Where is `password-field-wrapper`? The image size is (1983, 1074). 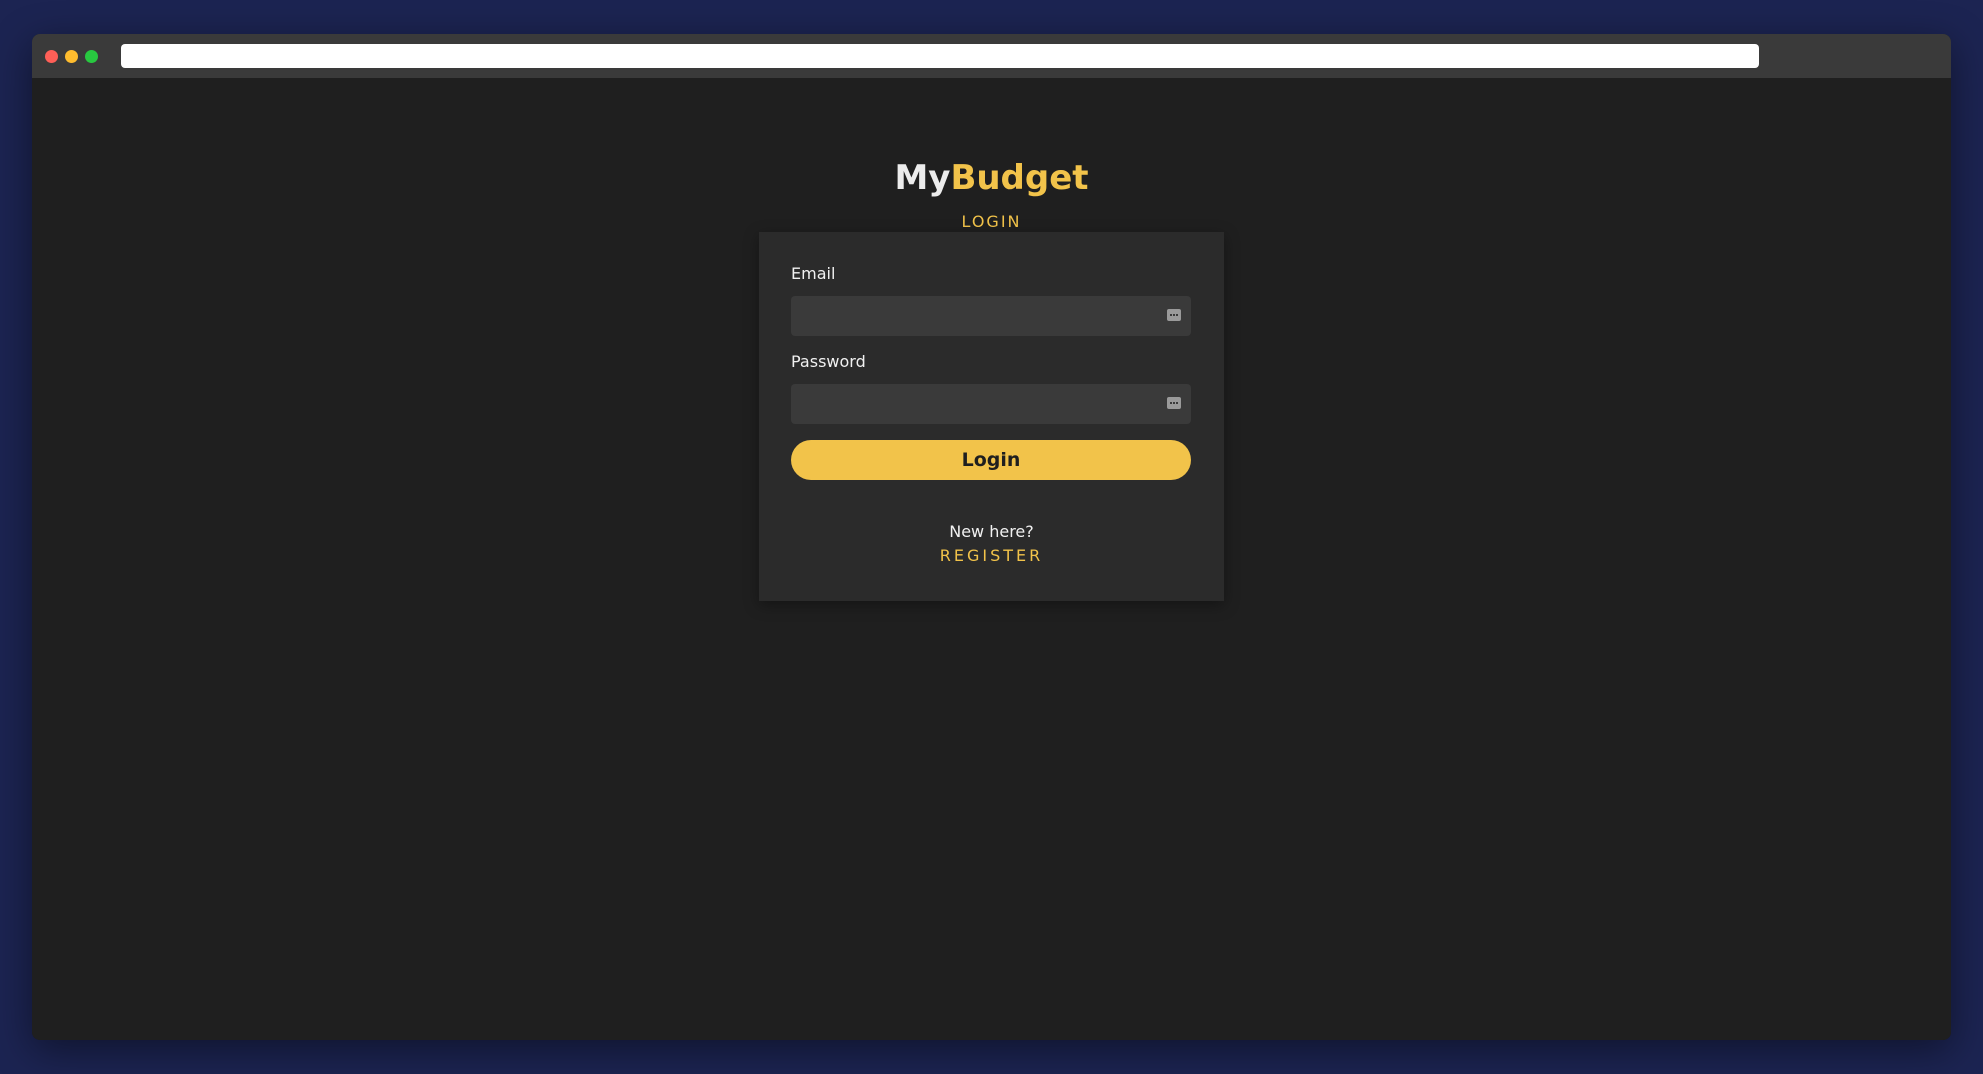 password-field-wrapper is located at coordinates (991, 404).